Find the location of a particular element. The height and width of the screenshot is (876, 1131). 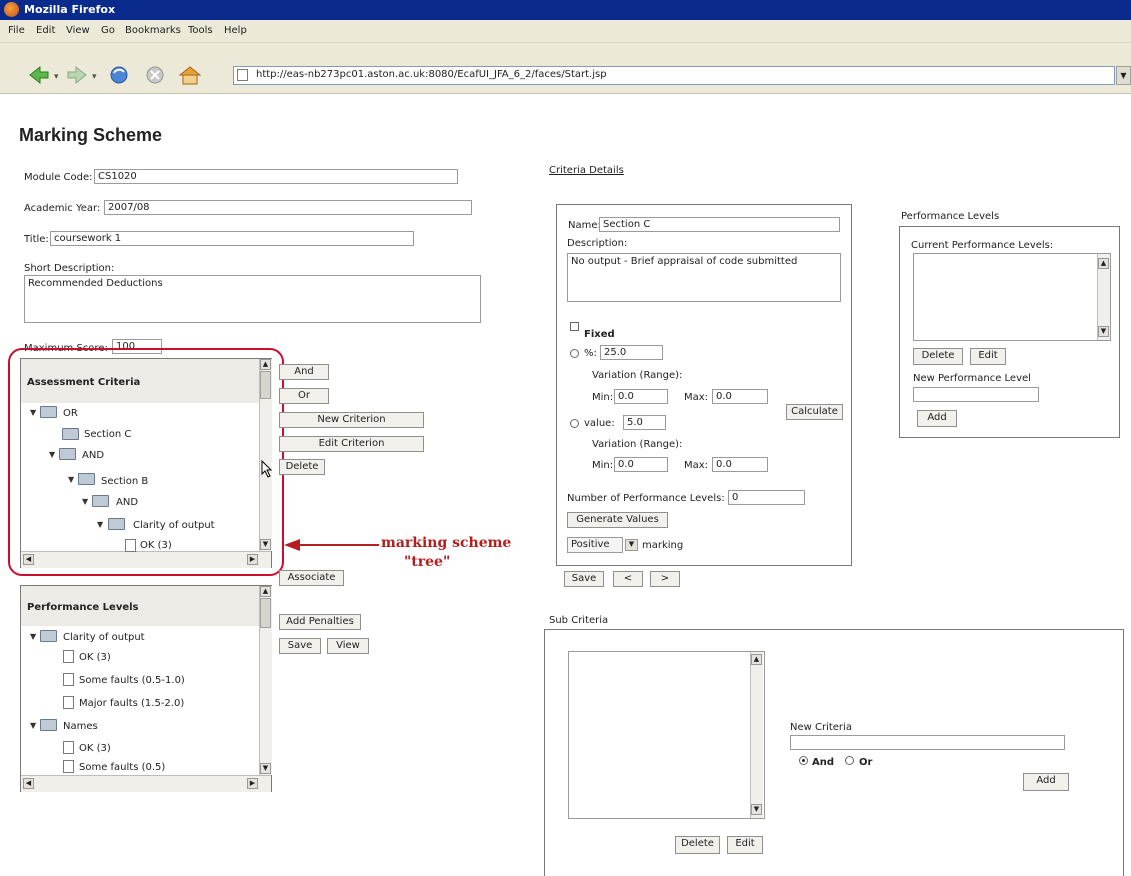

fixed-checkbox is located at coordinates (574, 326).